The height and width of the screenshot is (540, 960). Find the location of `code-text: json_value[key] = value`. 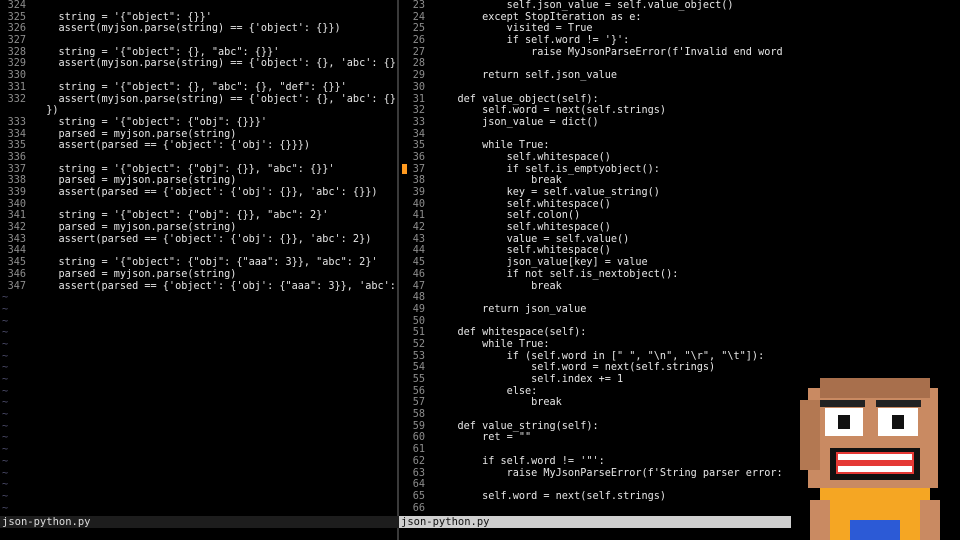

code-text: json_value[key] = value is located at coordinates (540, 263).